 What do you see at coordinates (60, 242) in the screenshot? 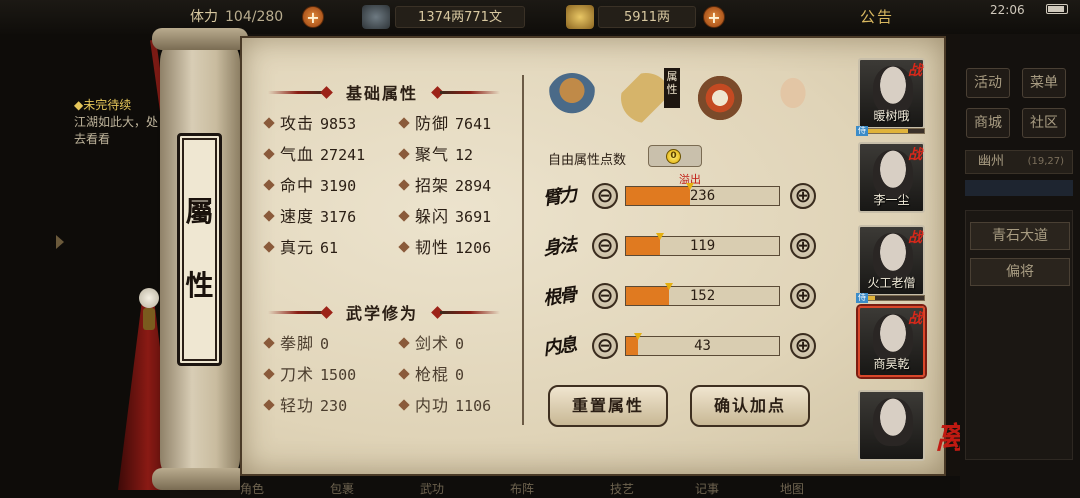
I see `expand-arrow-icon` at bounding box center [60, 242].